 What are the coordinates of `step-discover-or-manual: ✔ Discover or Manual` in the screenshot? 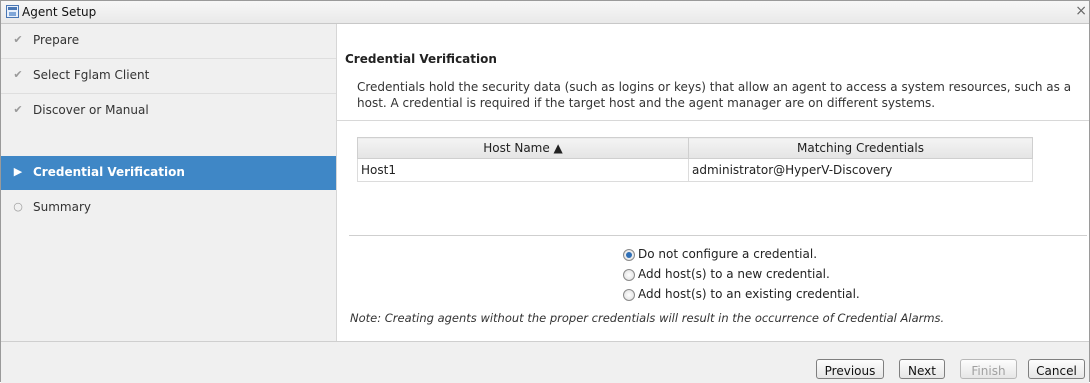 It's located at (168, 111).